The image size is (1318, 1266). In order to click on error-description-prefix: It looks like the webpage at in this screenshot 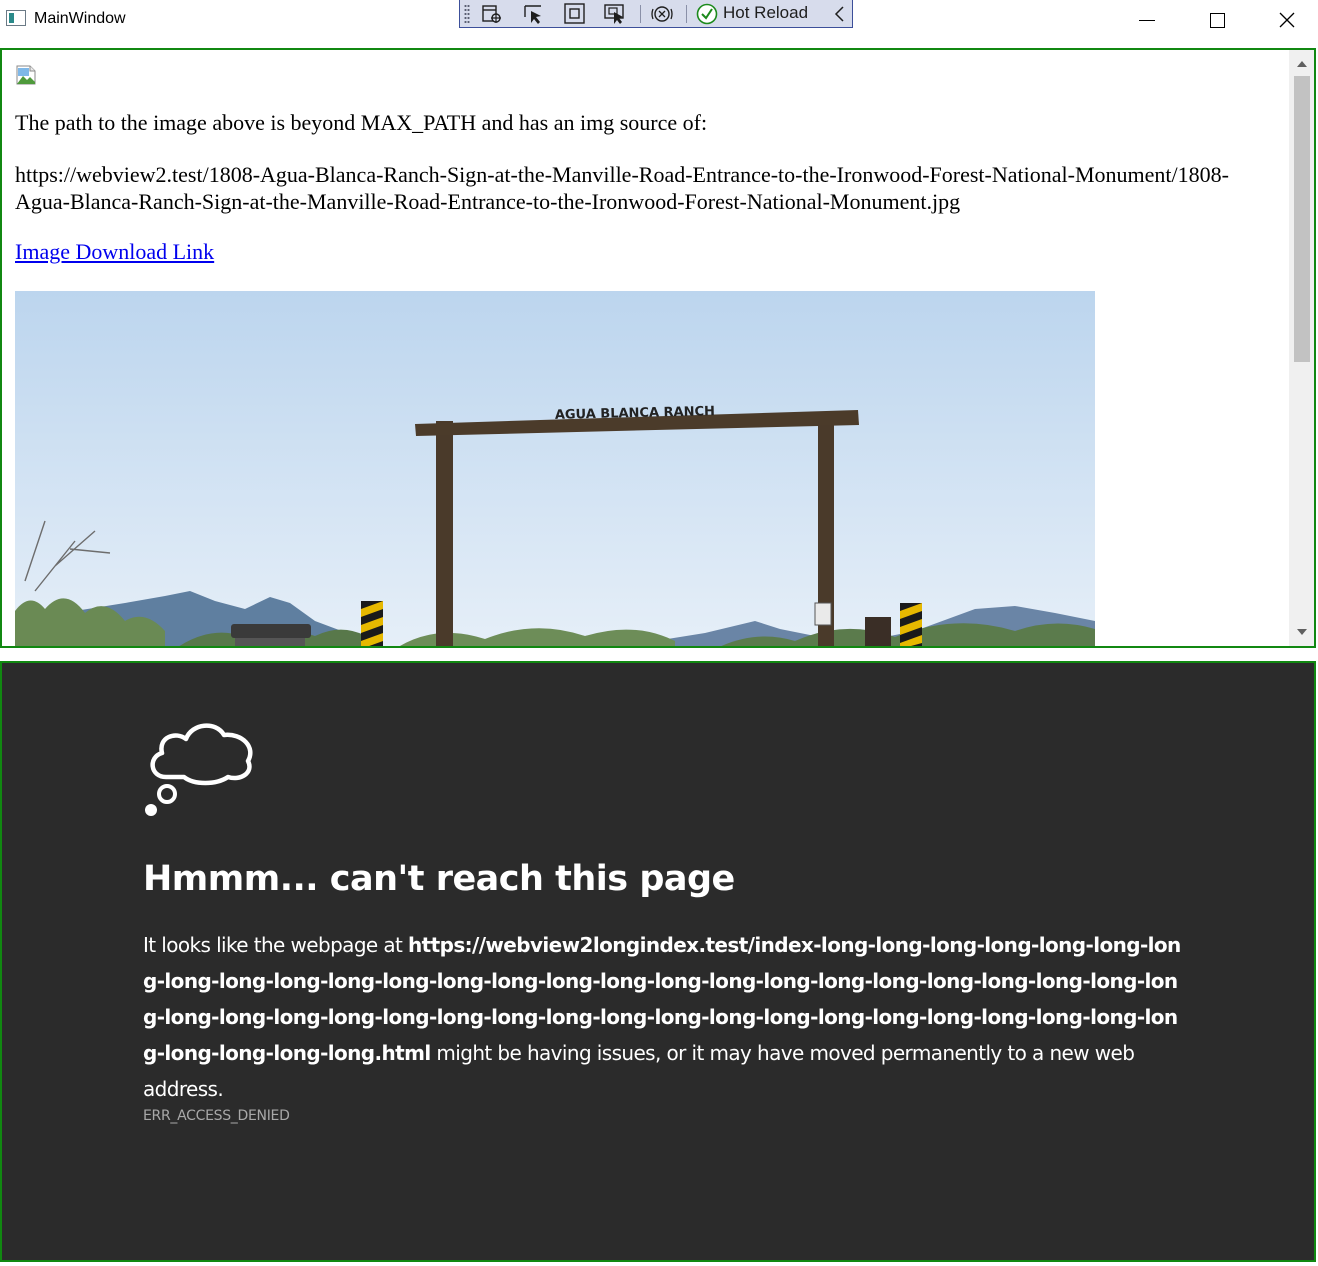, I will do `click(276, 945)`.